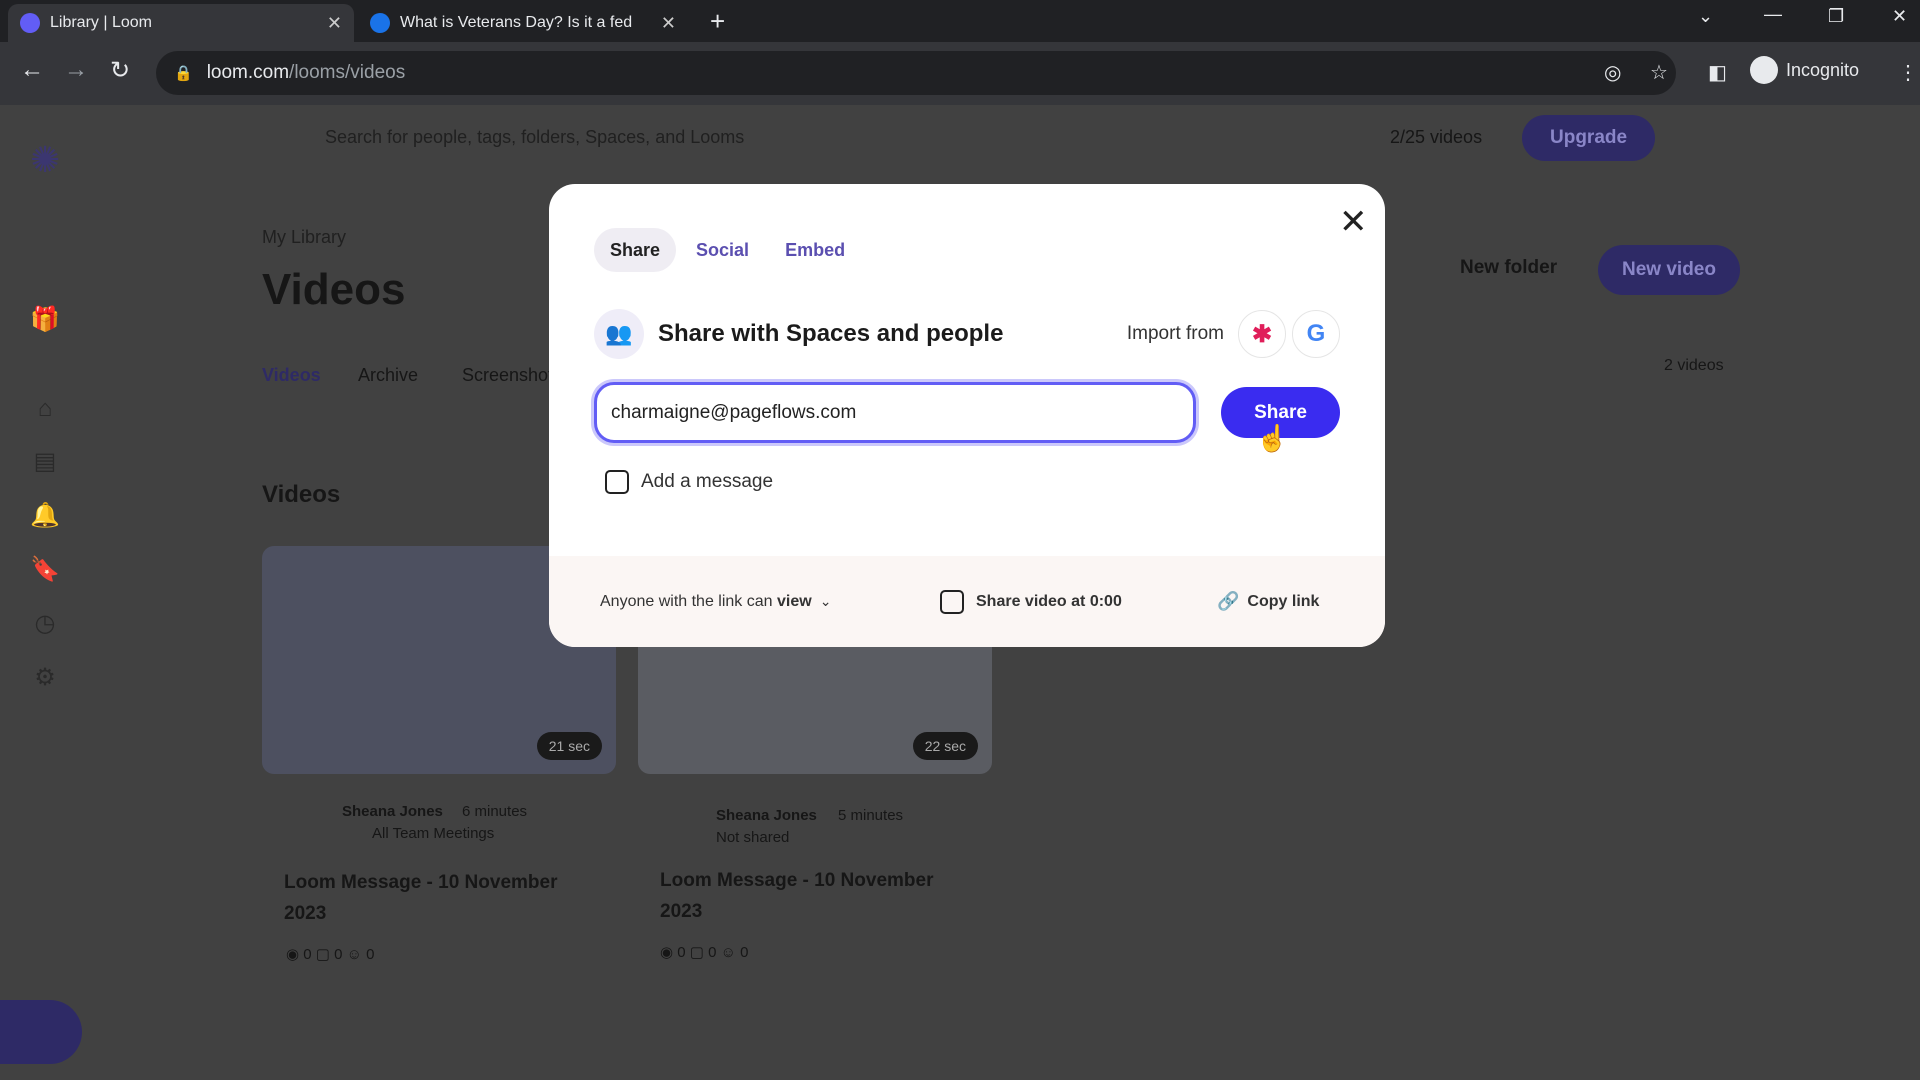 The image size is (1920, 1080). I want to click on tab-videos: Videos, so click(291, 375).